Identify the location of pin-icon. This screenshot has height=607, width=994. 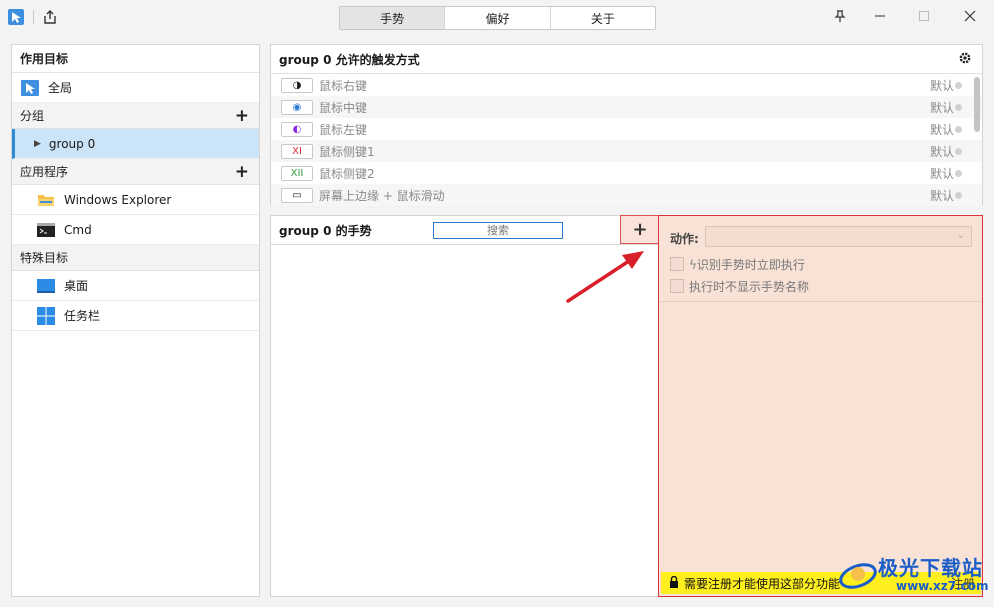
(840, 16).